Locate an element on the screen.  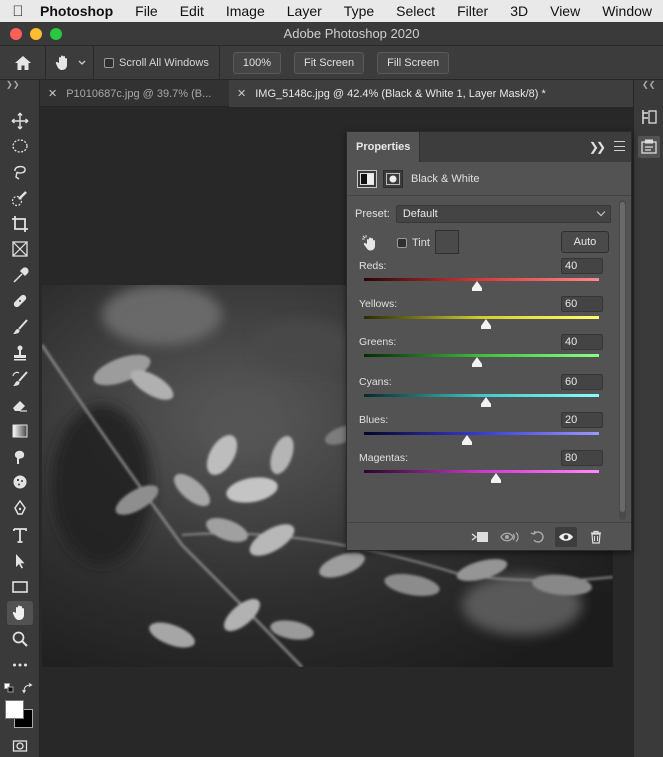
home-button is located at coordinates (23, 62).